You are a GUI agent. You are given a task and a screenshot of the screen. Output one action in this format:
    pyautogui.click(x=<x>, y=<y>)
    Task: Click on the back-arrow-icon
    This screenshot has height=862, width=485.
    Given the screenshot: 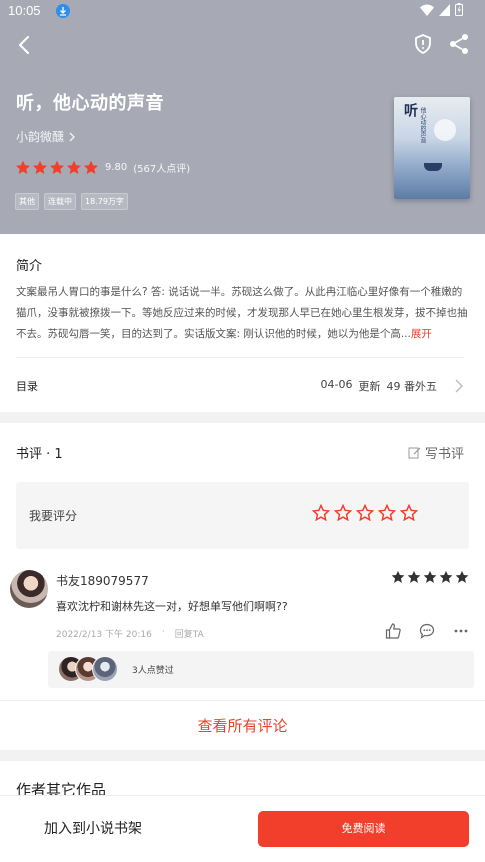 What is the action you would take?
    pyautogui.click(x=24, y=45)
    